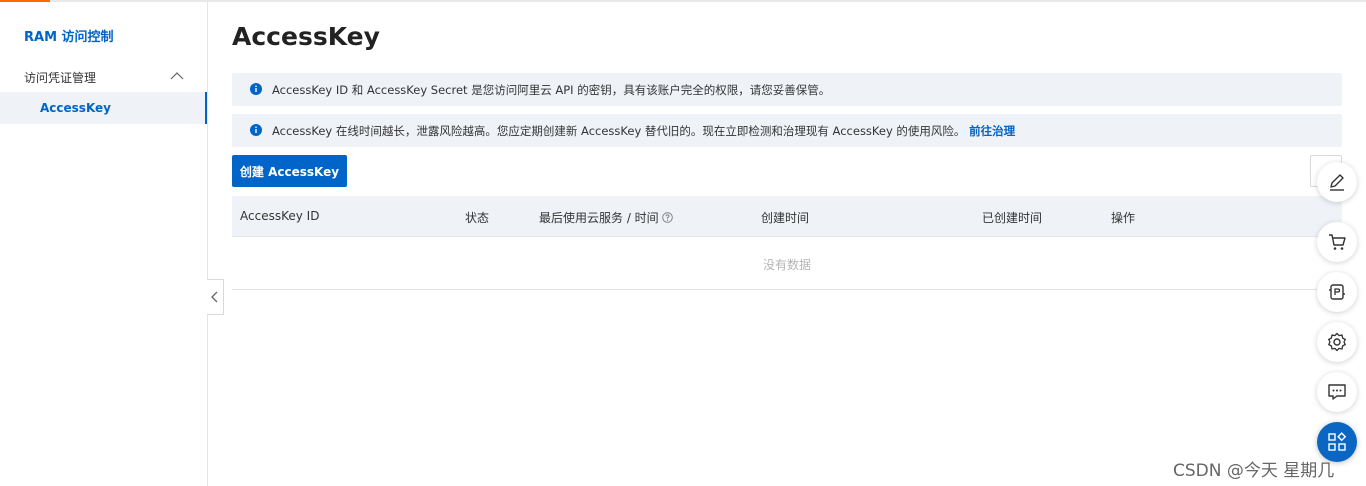 The width and height of the screenshot is (1366, 486). What do you see at coordinates (206, 108) in the screenshot?
I see `active-indicator` at bounding box center [206, 108].